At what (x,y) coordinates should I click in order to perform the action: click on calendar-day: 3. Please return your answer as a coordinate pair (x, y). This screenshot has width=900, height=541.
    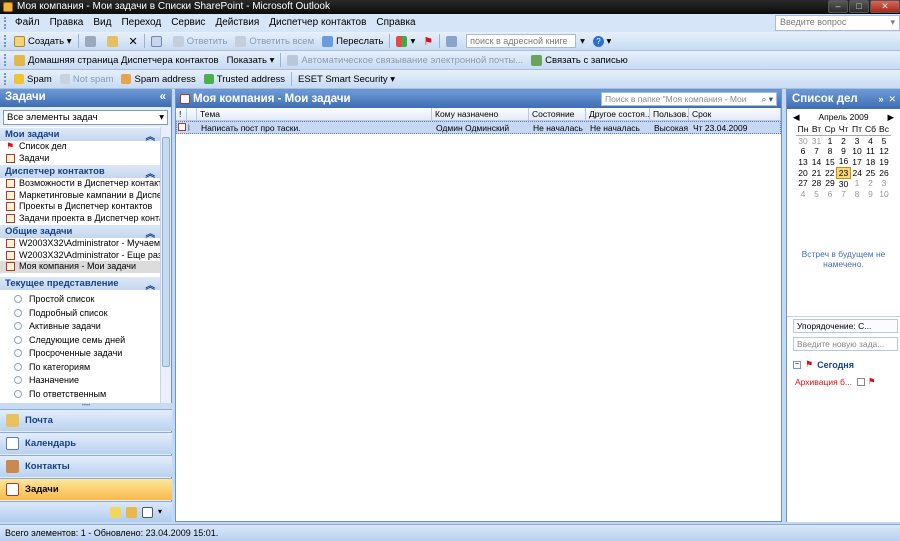
    Looking at the image, I should click on (884, 183).